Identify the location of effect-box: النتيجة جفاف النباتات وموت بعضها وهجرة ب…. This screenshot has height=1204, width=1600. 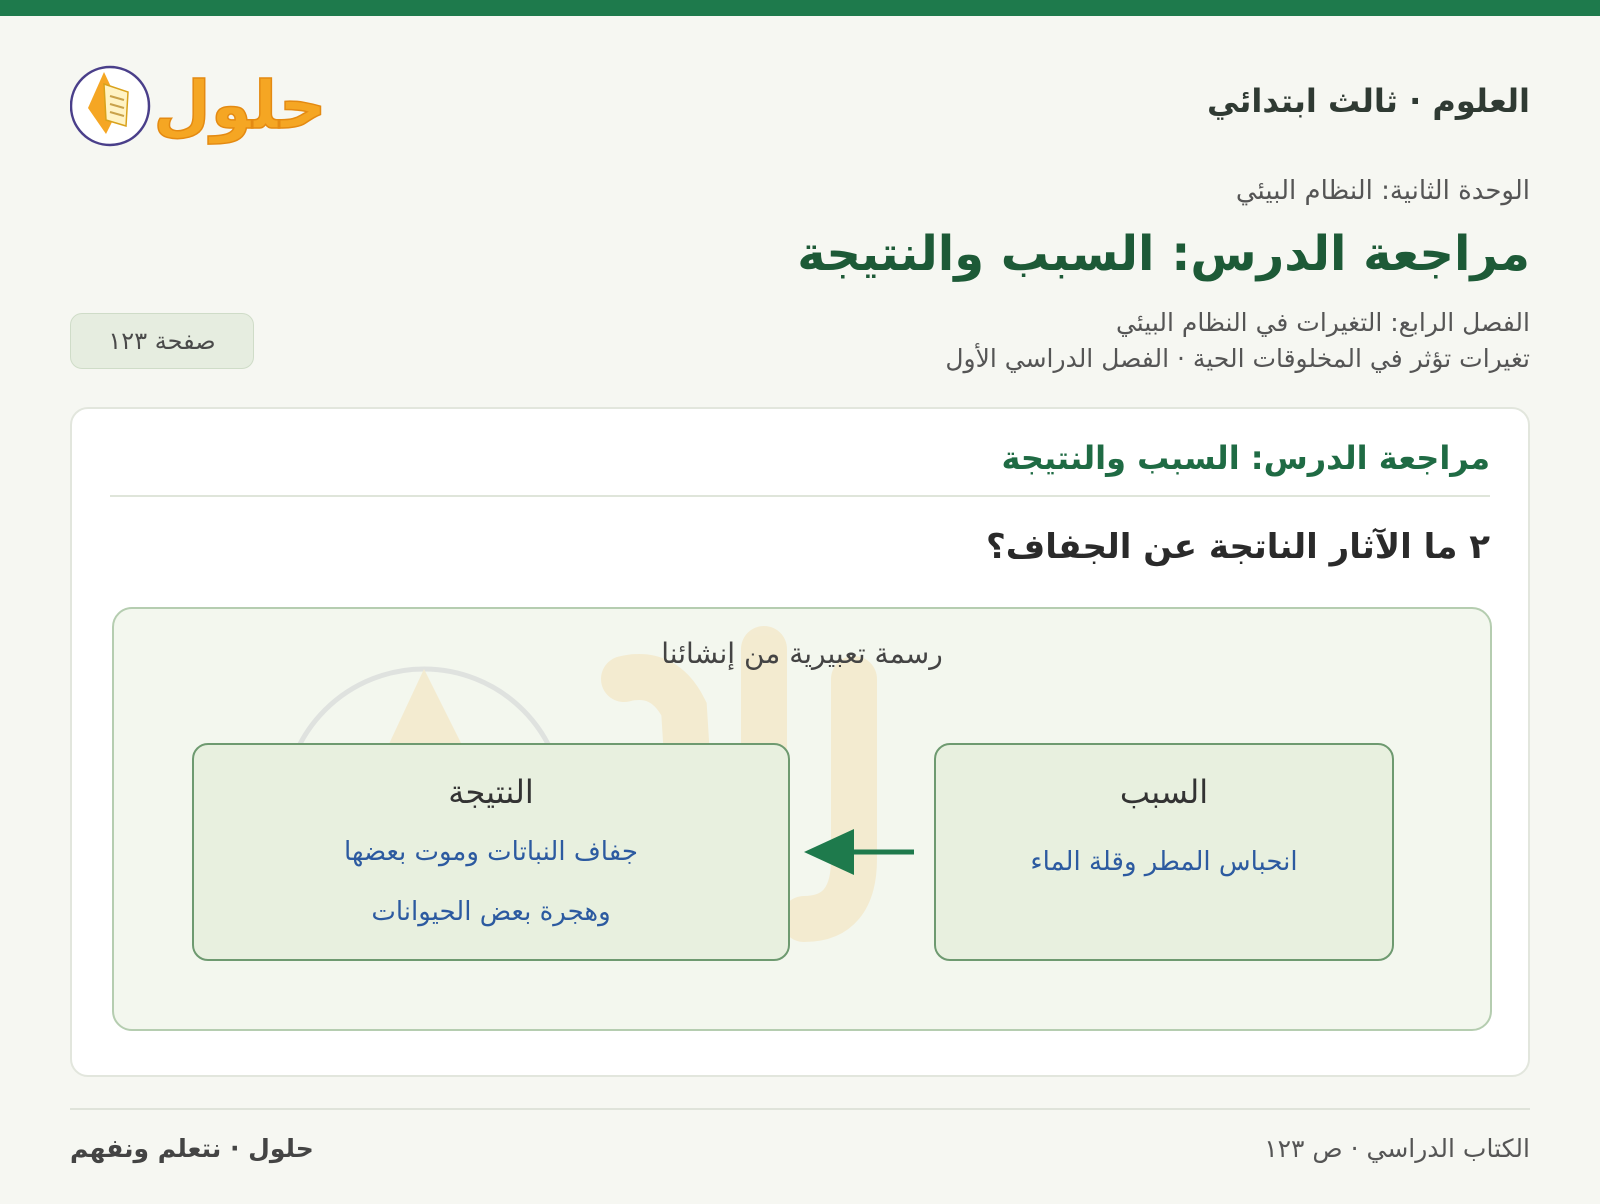
(491, 852).